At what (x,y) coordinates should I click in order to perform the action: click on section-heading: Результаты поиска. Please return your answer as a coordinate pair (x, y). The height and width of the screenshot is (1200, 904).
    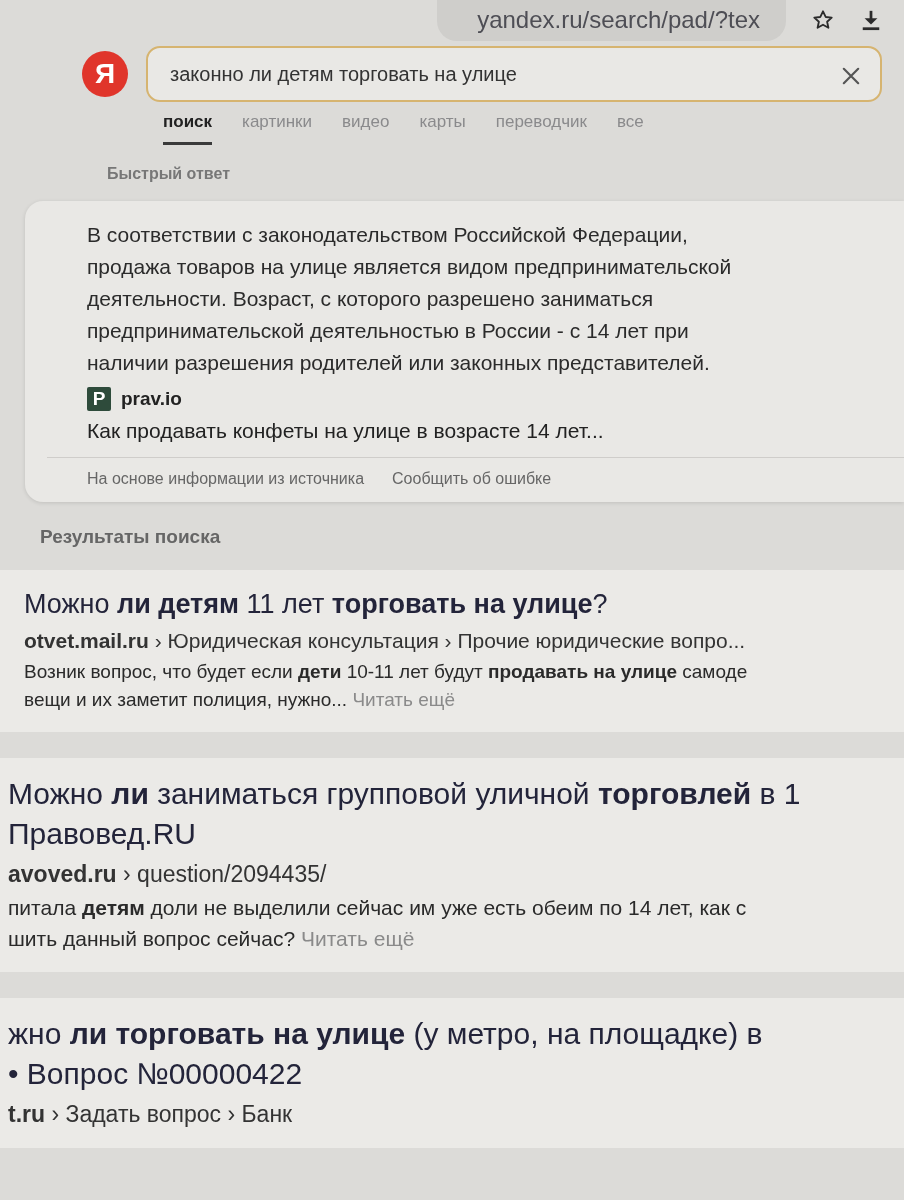
    Looking at the image, I should click on (131, 537).